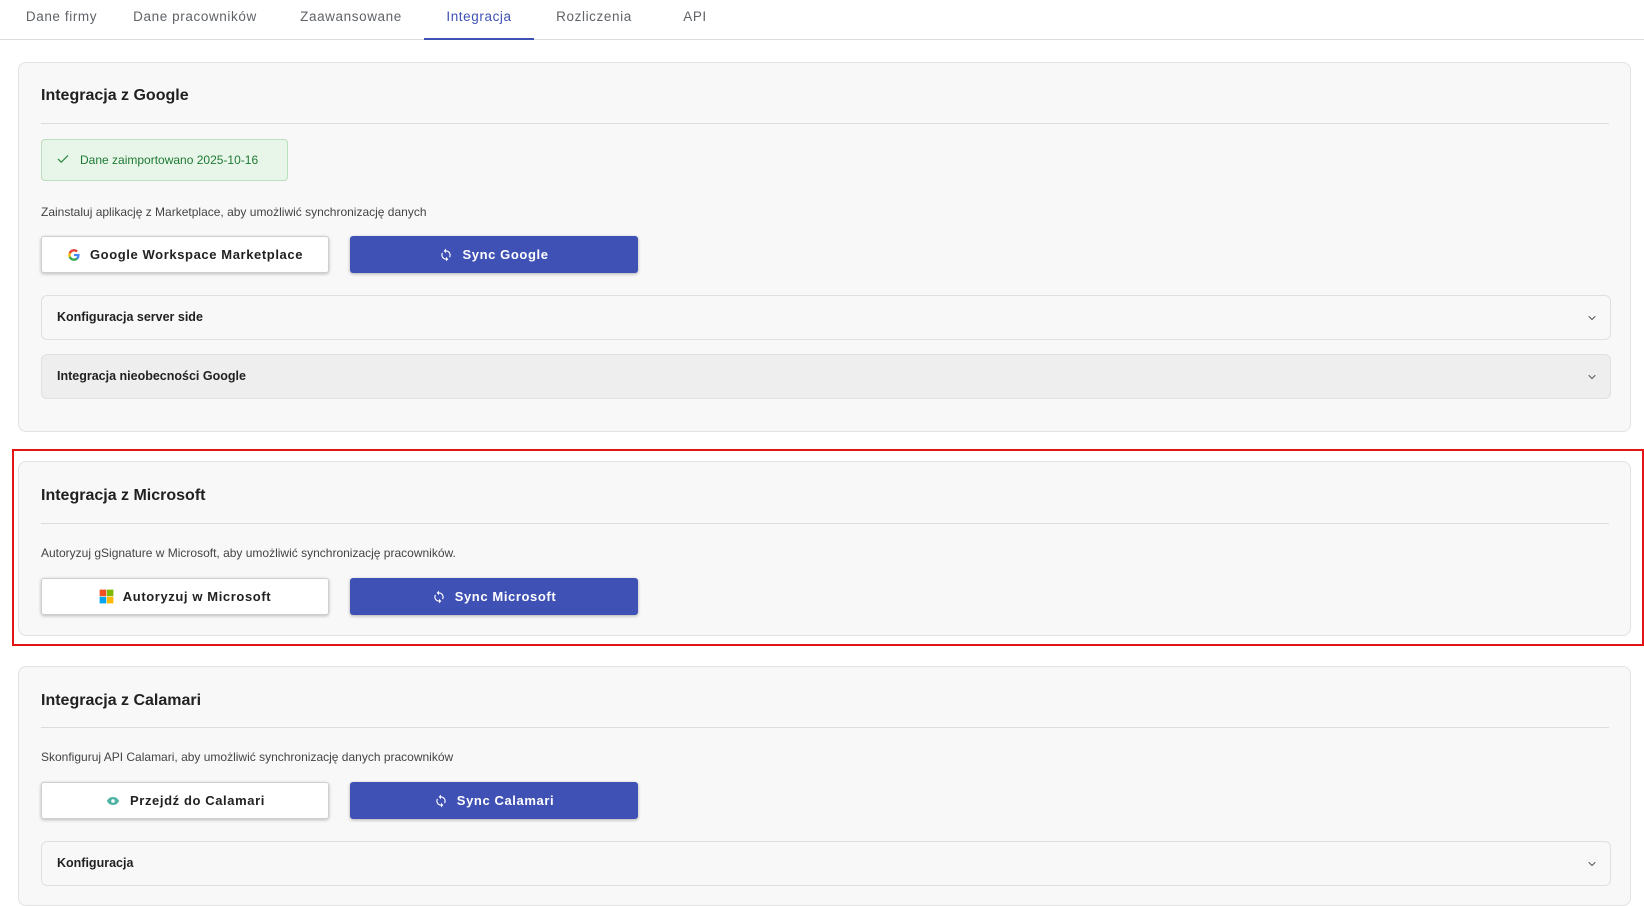 Image resolution: width=1644 pixels, height=906 pixels. Describe the element at coordinates (351, 20) in the screenshot. I see `tab-zaawansowane: Zaawansowane` at that location.